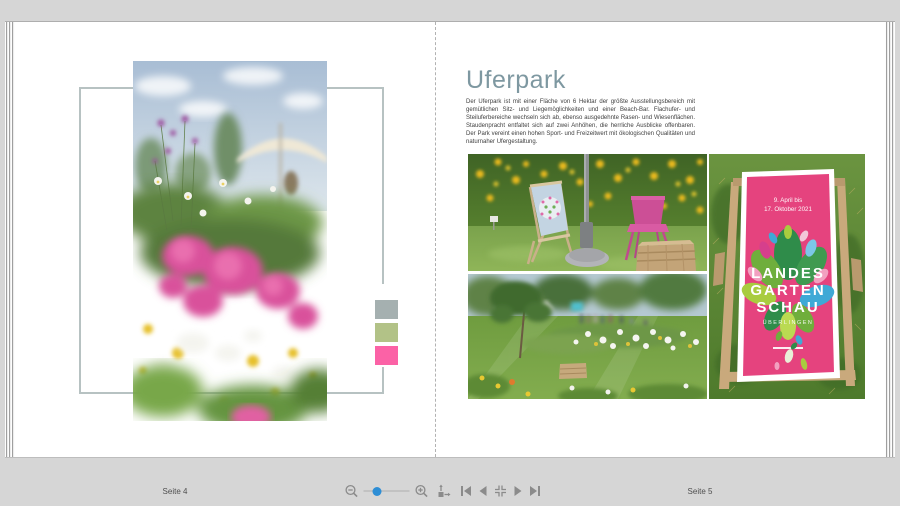 Image resolution: width=900 pixels, height=506 pixels. Describe the element at coordinates (352, 491) in the screenshot. I see `zoom-out-icon` at that location.